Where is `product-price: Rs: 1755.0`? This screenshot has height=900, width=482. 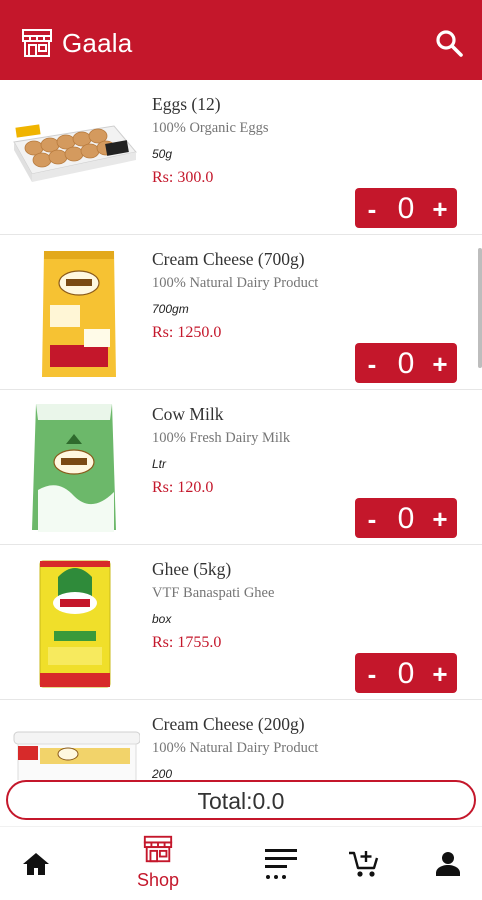
product-price: Rs: 1755.0 is located at coordinates (187, 642).